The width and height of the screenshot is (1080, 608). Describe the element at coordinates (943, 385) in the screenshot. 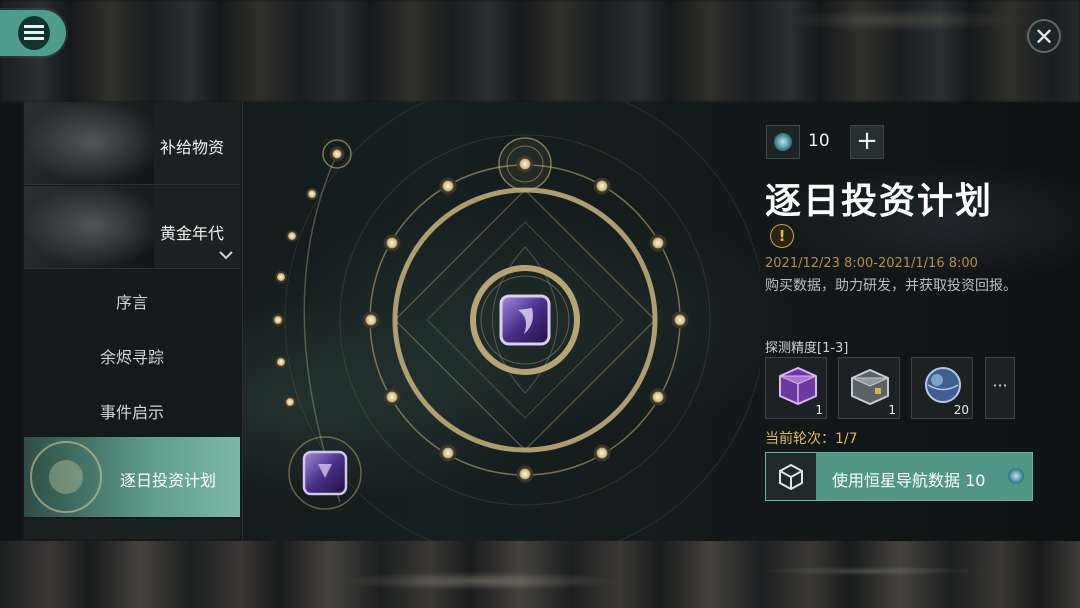

I see `blue-orb-icon` at that location.